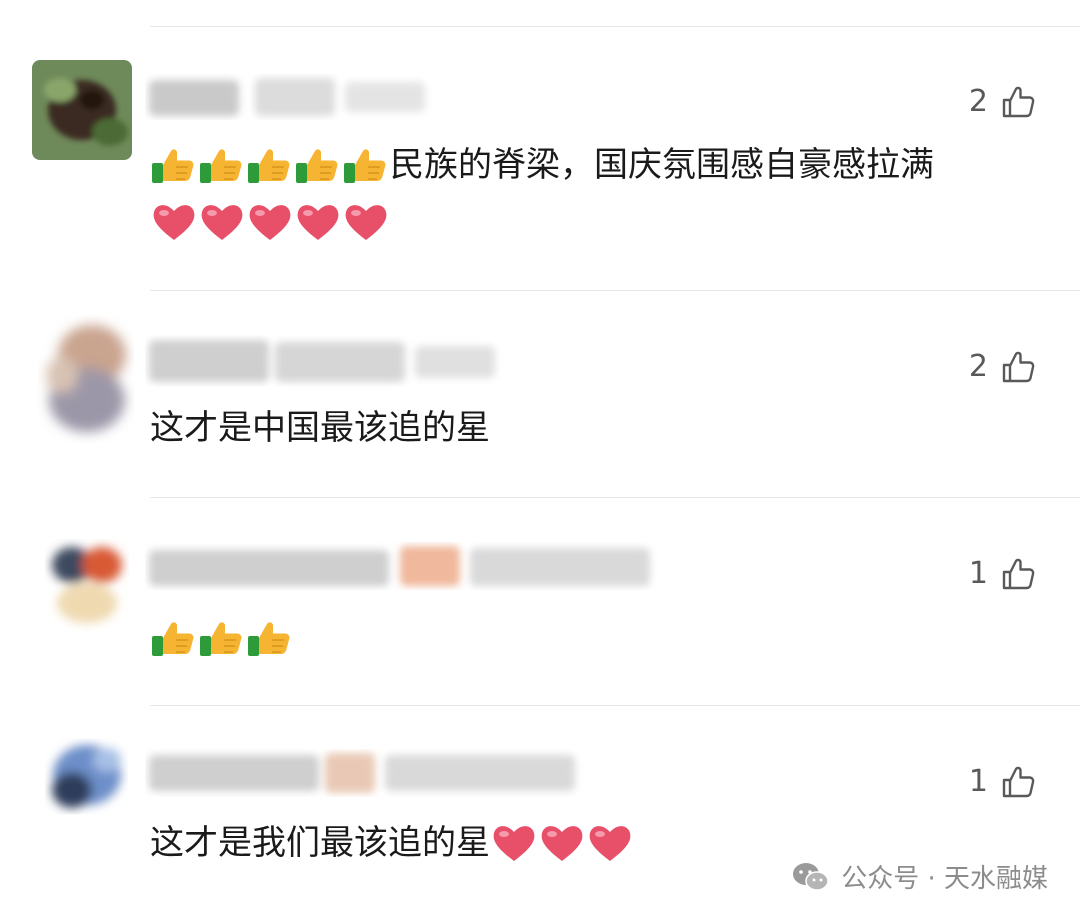 The width and height of the screenshot is (1080, 921). I want to click on wechat-icon, so click(811, 876).